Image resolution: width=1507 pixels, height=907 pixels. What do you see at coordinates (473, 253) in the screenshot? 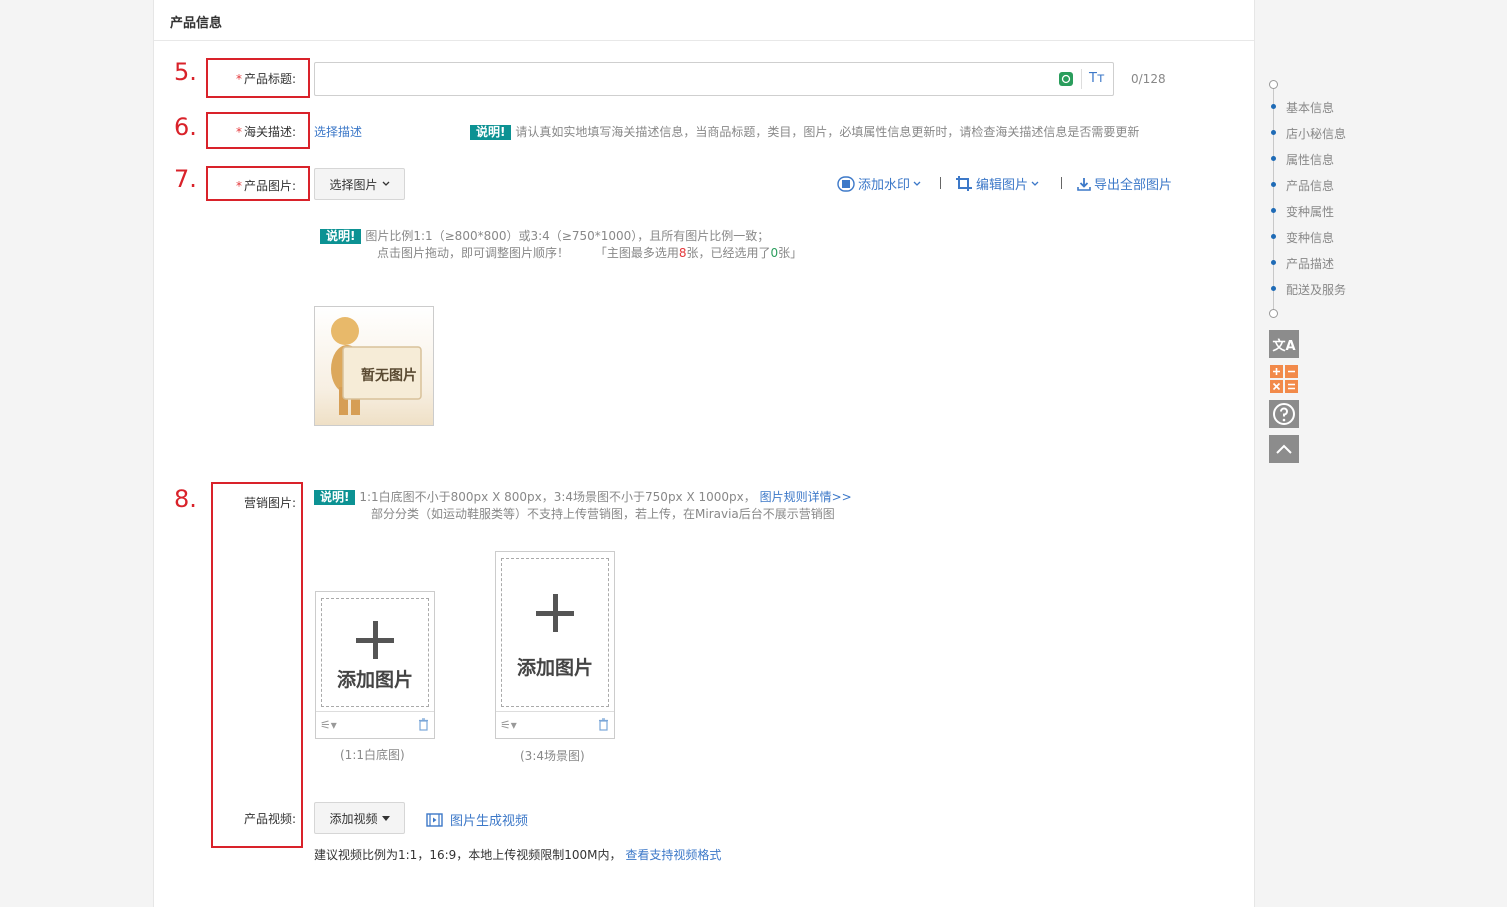
I see `drag-order-tip: 点击图片拖动，即可调整图片顺序！` at bounding box center [473, 253].